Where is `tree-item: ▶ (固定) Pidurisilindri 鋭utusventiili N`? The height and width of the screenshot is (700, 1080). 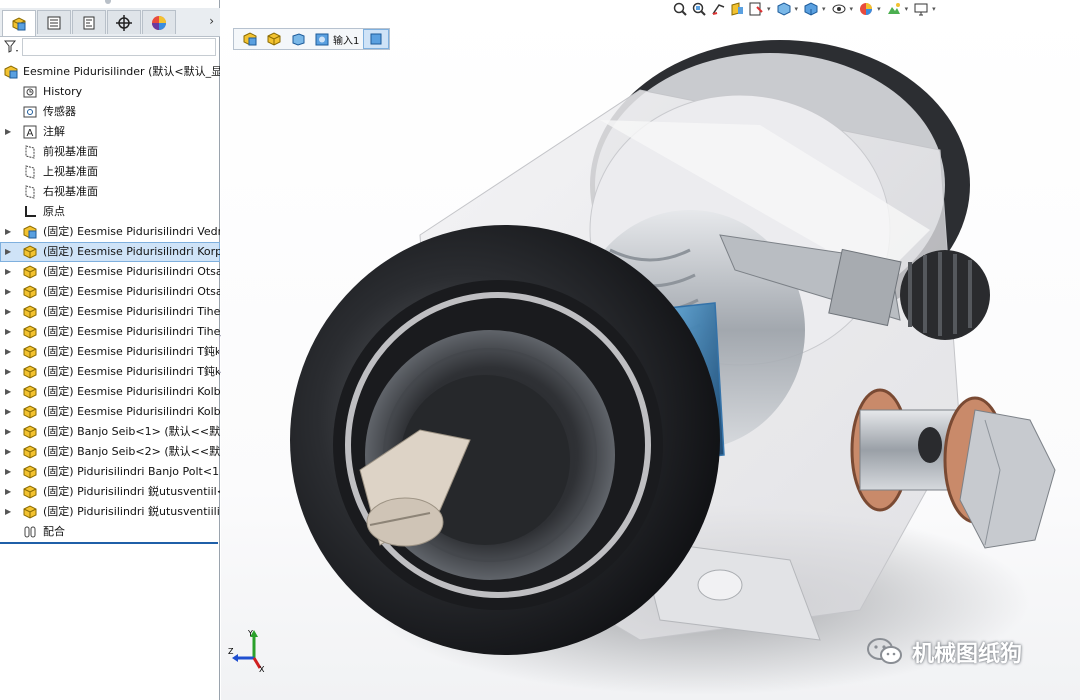
tree-item: ▶ (固定) Pidurisilindri 鋭utusventiili N is located at coordinates (110, 512).